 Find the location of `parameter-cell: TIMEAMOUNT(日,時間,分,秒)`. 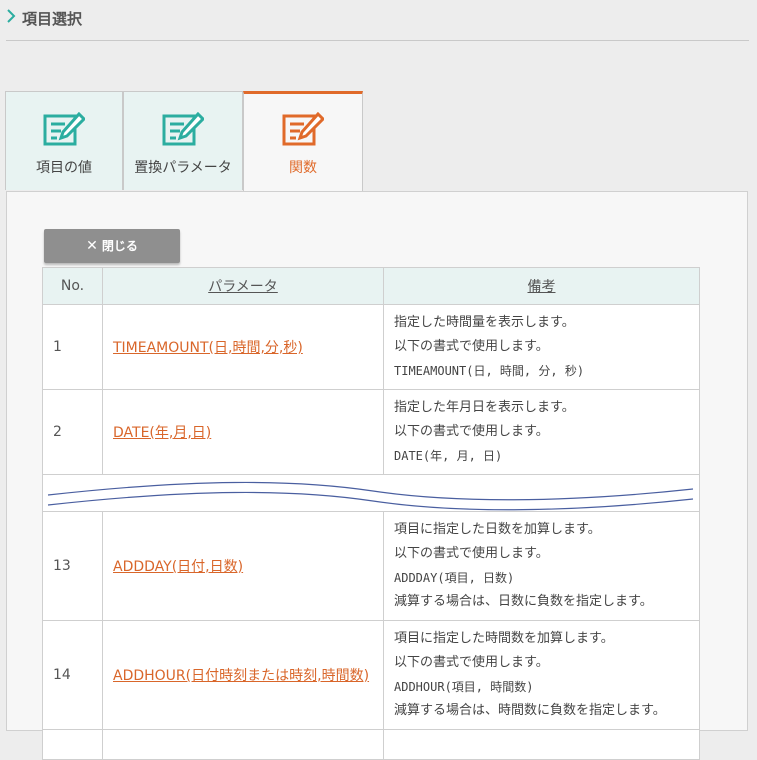

parameter-cell: TIMEAMOUNT(日,時間,分,秒) is located at coordinates (243, 347).